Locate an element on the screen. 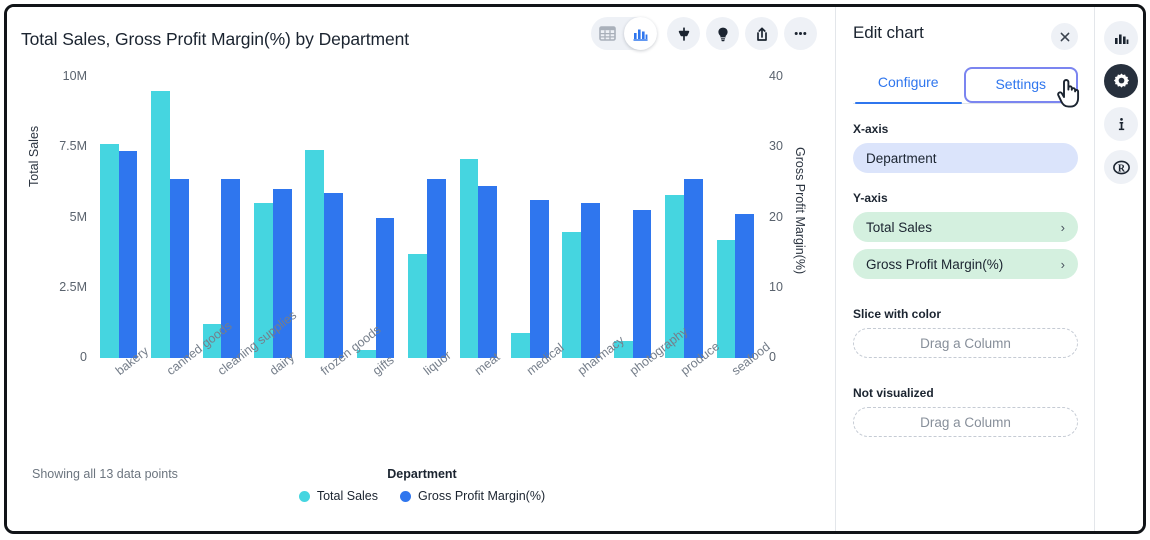 The height and width of the screenshot is (540, 1150). share-upload-glyph is located at coordinates (761, 33).